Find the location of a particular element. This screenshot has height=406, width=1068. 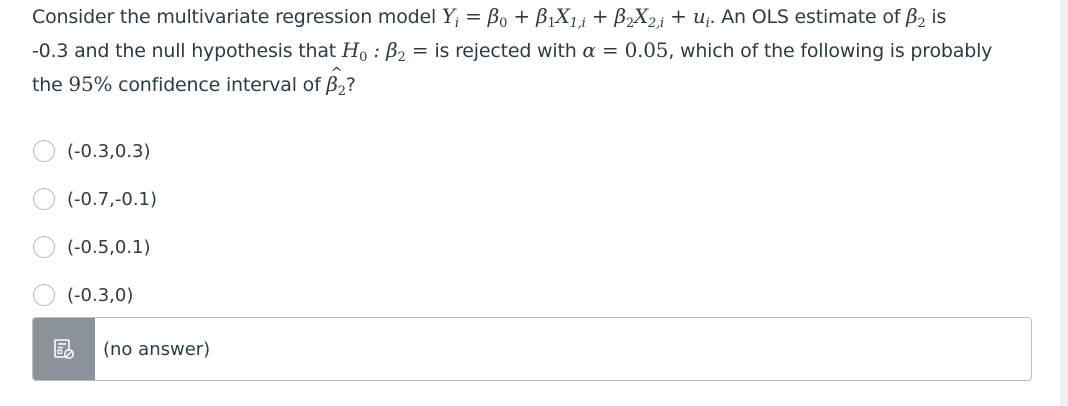

answer-option: (-0.7,-0.1) is located at coordinates (94, 199).